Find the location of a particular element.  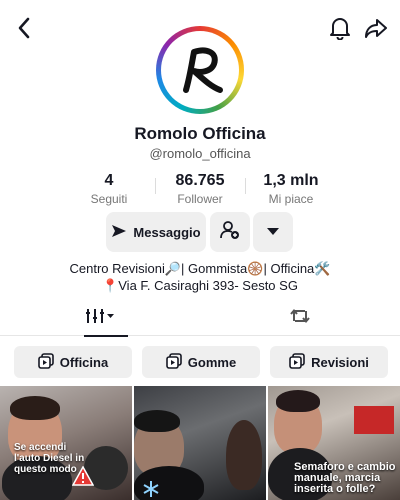

bell-icon is located at coordinates (340, 28).